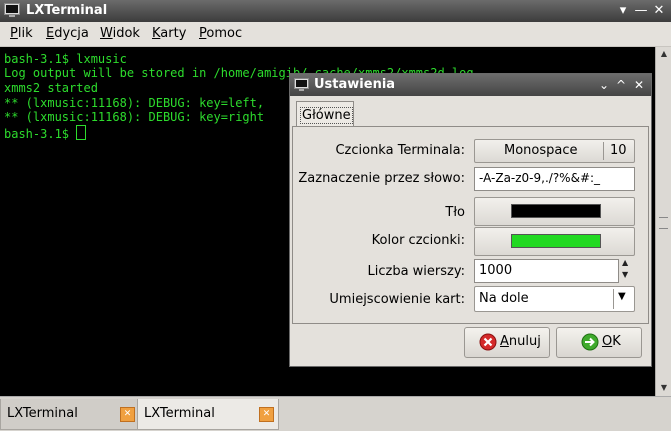  What do you see at coordinates (659, 11) in the screenshot?
I see `close-button: ✕` at bounding box center [659, 11].